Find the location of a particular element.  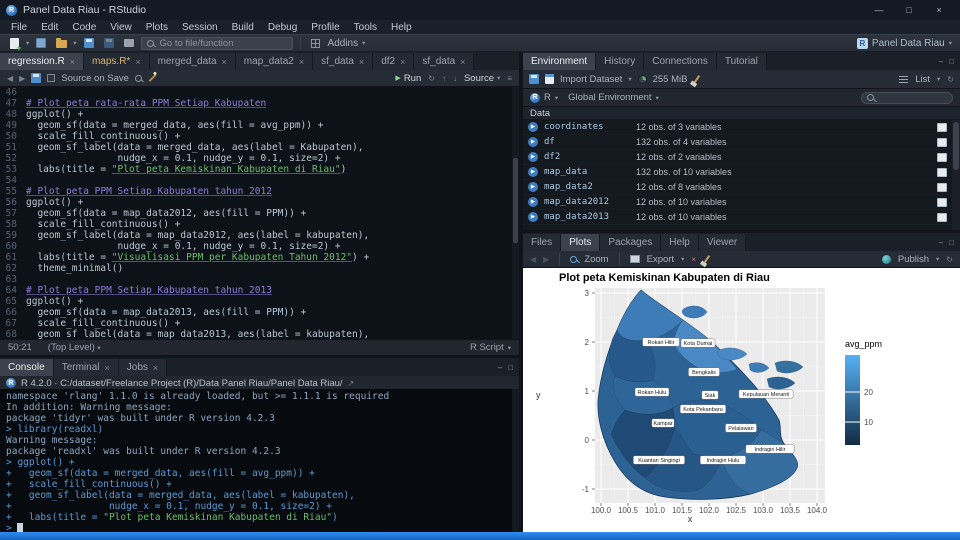

refresh-icon: ↻ is located at coordinates (950, 79).